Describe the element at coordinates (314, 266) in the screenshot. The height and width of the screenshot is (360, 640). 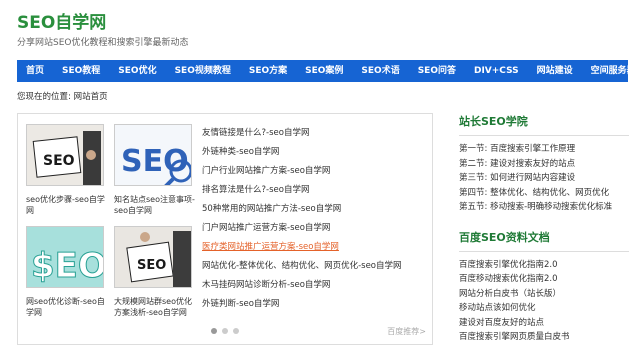
I see `article-link: 网站优化-整体优化、结构优化、网页优化-seo自学网` at that location.